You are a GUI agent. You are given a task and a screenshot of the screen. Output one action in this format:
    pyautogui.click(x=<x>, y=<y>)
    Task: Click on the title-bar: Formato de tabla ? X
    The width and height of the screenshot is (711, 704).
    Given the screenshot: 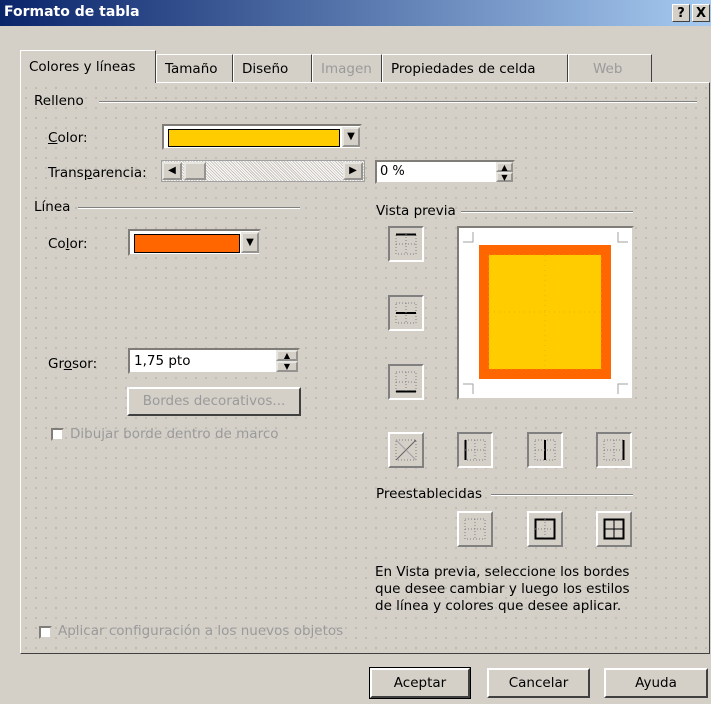 What is the action you would take?
    pyautogui.click(x=355, y=13)
    